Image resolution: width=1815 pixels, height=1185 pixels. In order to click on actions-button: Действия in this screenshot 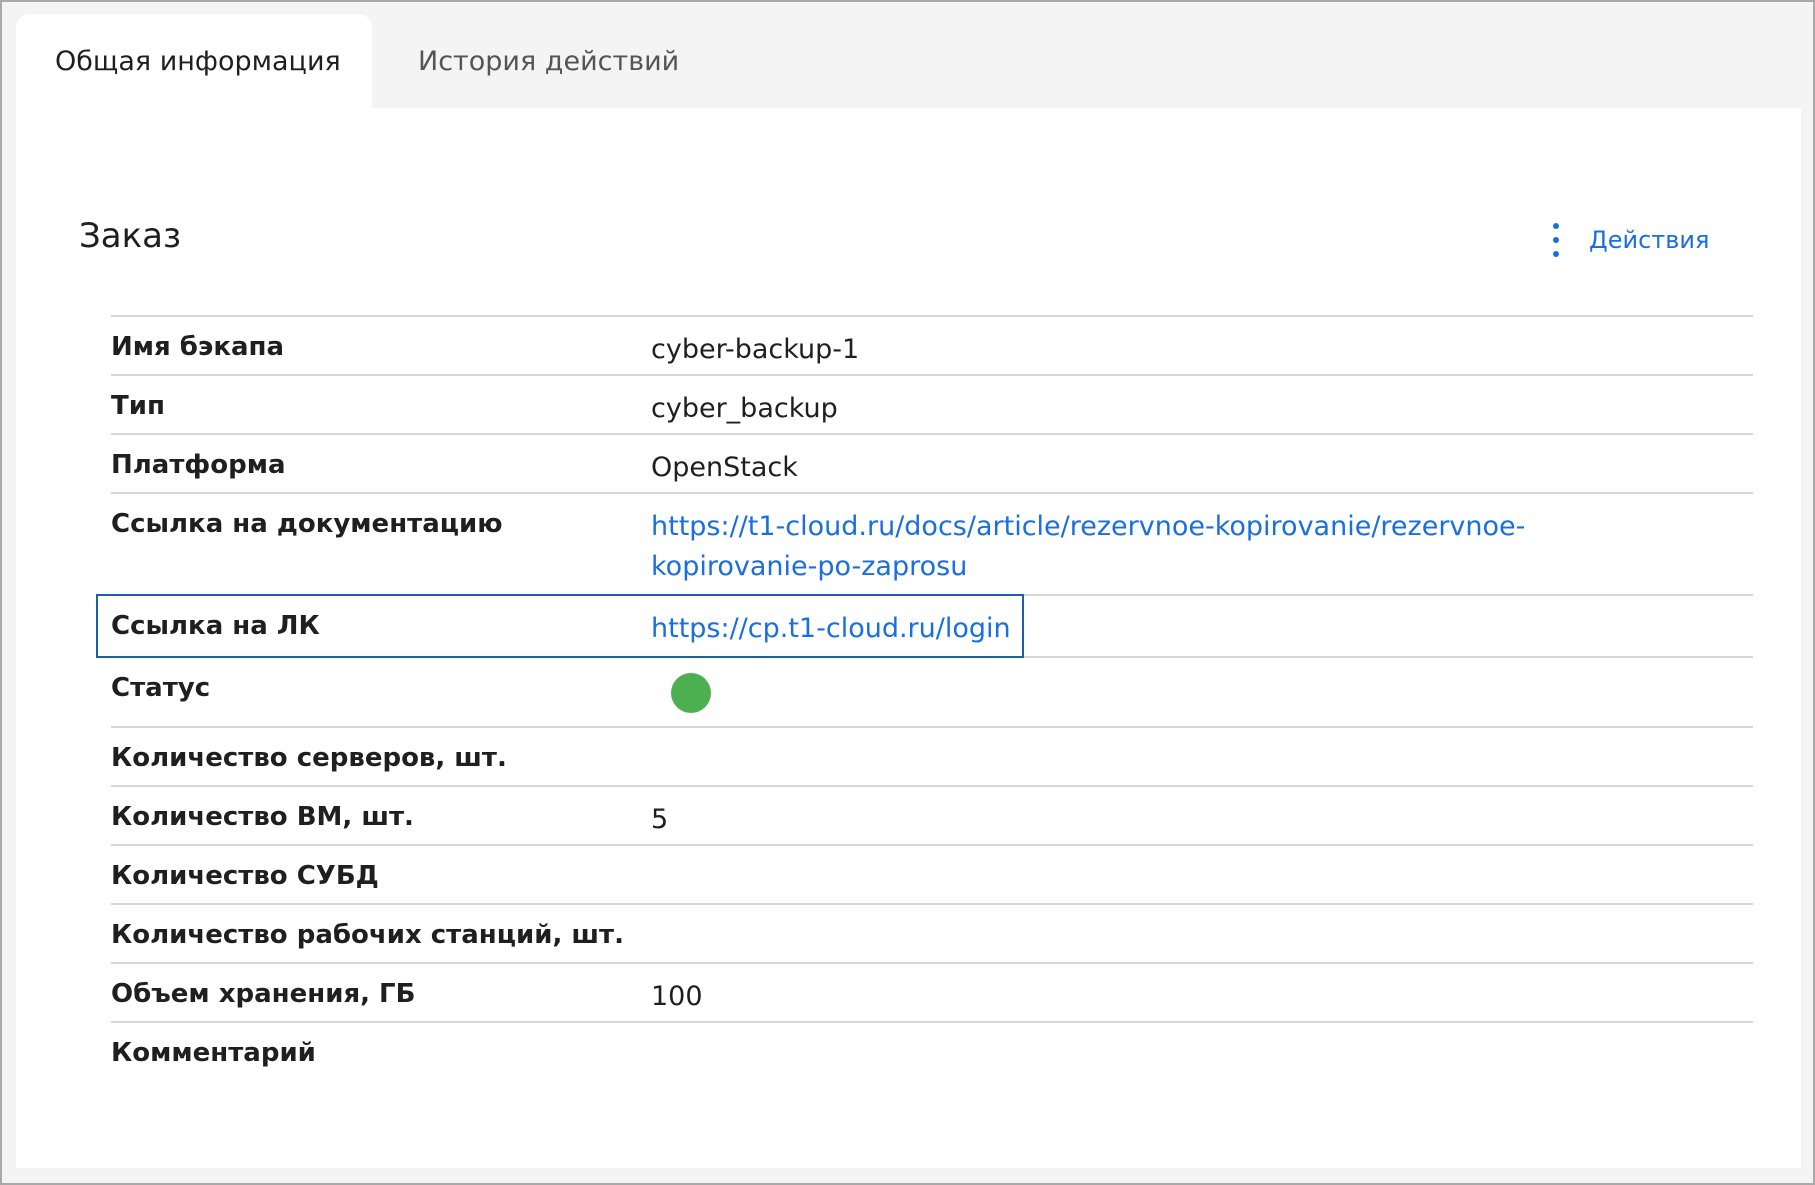, I will do `click(1630, 240)`.